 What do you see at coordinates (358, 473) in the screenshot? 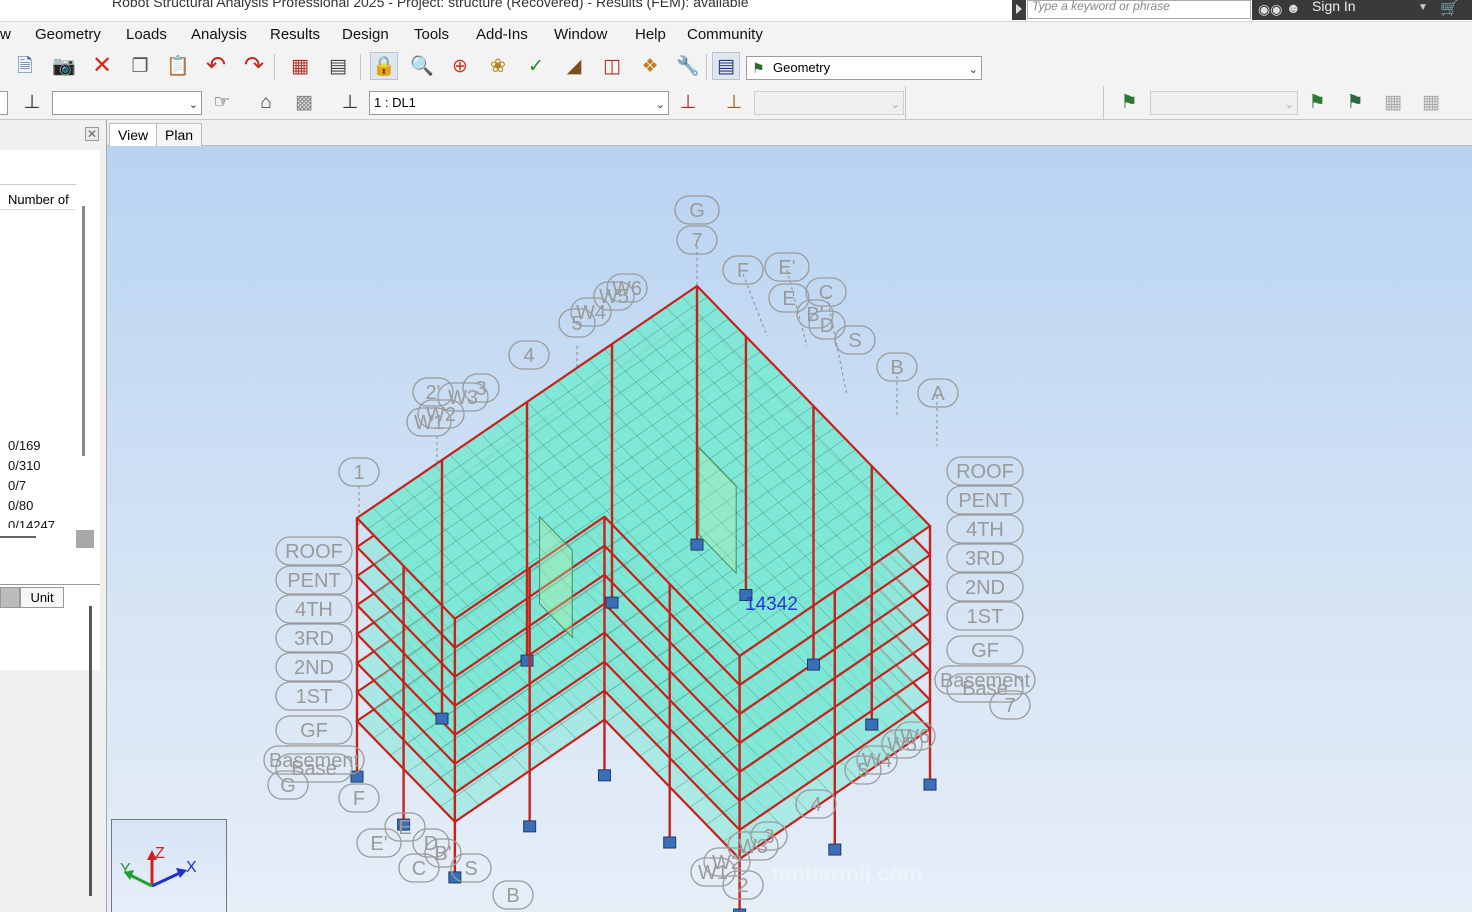
I see `gridline-bubble-text: 1` at bounding box center [358, 473].